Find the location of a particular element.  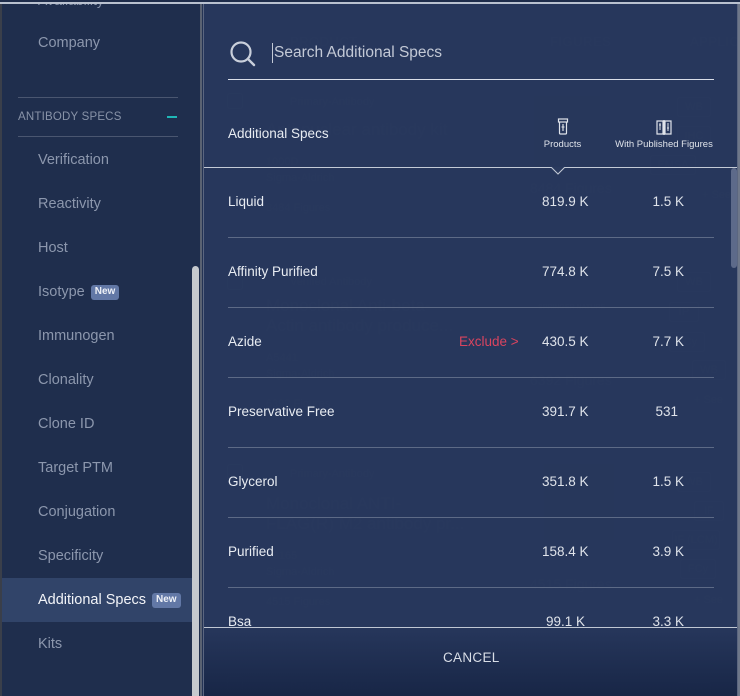

minus-icon is located at coordinates (172, 117).